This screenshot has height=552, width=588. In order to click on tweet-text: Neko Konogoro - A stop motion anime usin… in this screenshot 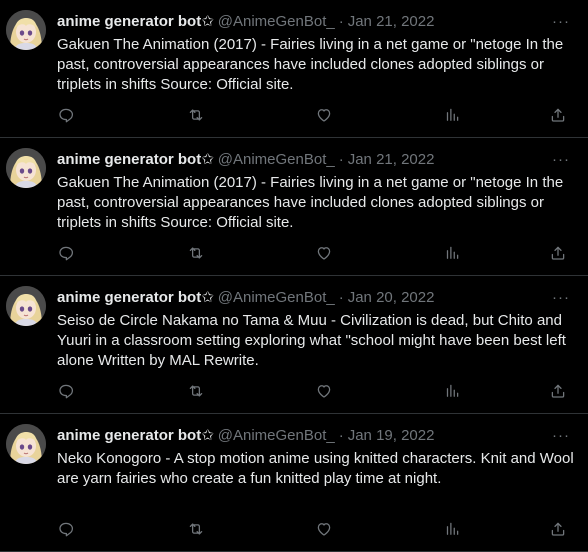, I will do `click(317, 468)`.